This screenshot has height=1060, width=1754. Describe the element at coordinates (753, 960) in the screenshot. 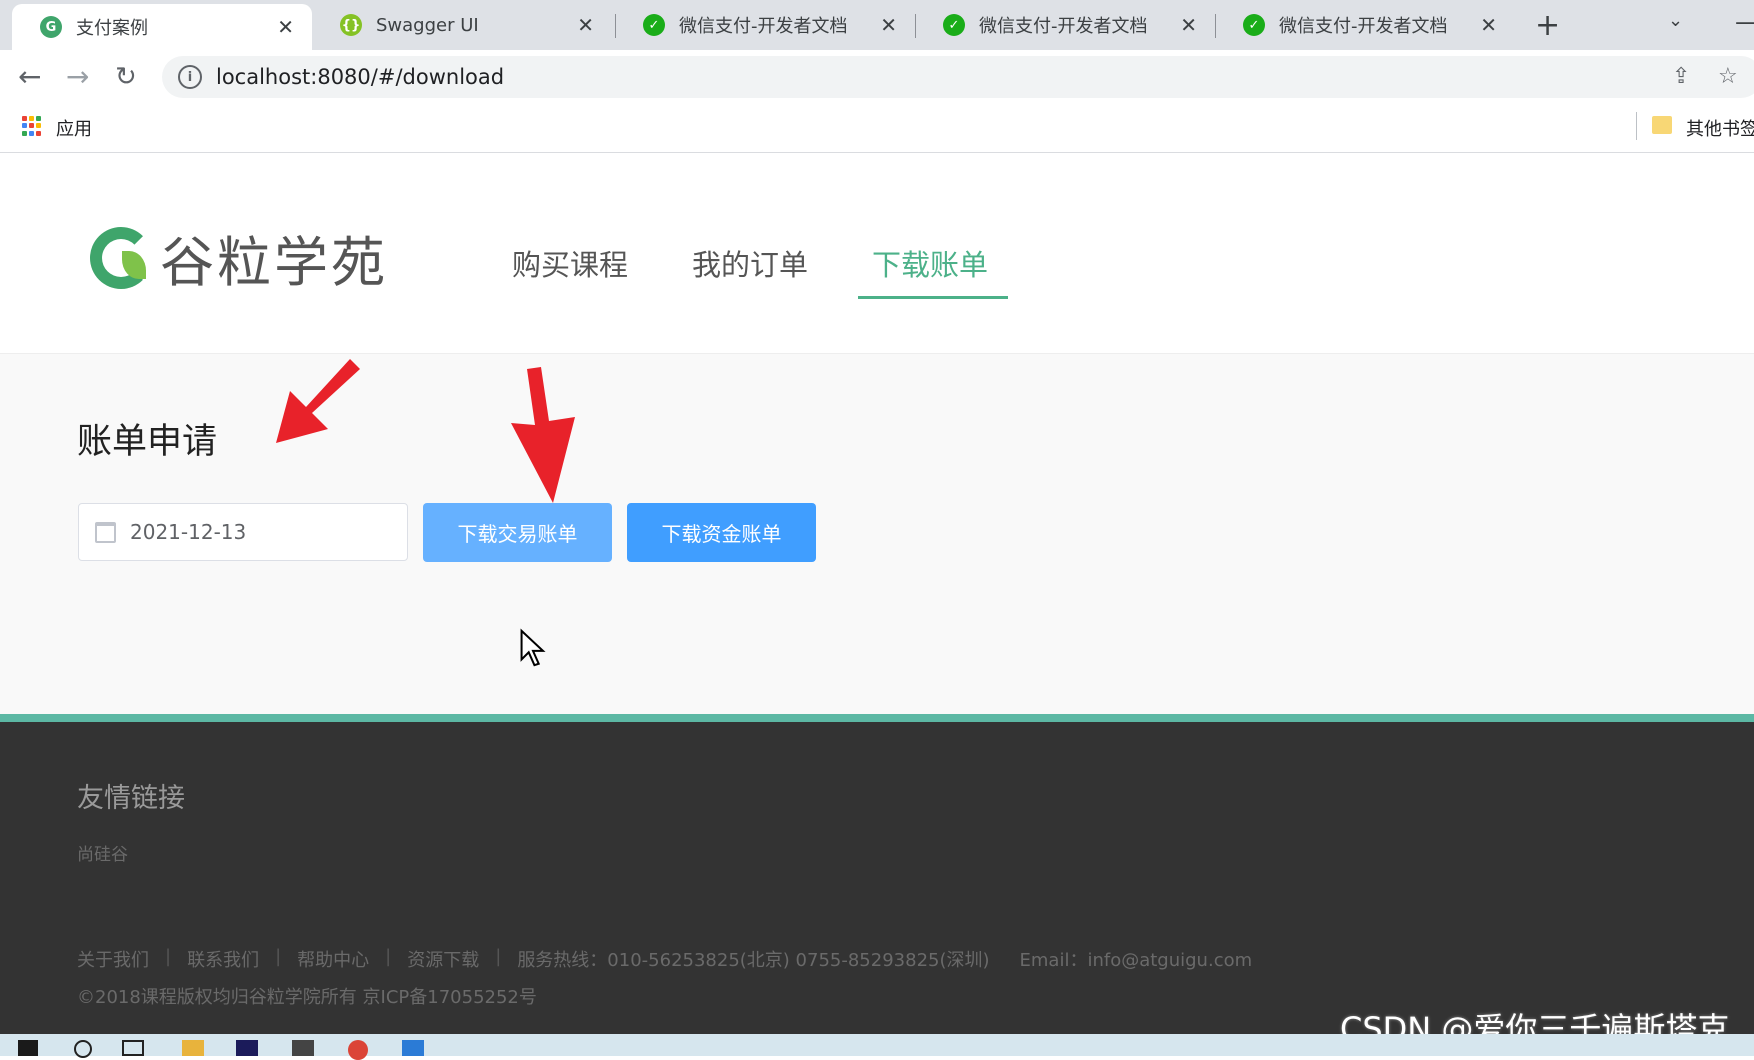

I see `footer-hotline: 服务热线：010-56253825(北京) 0755-85293825(深圳)` at that location.